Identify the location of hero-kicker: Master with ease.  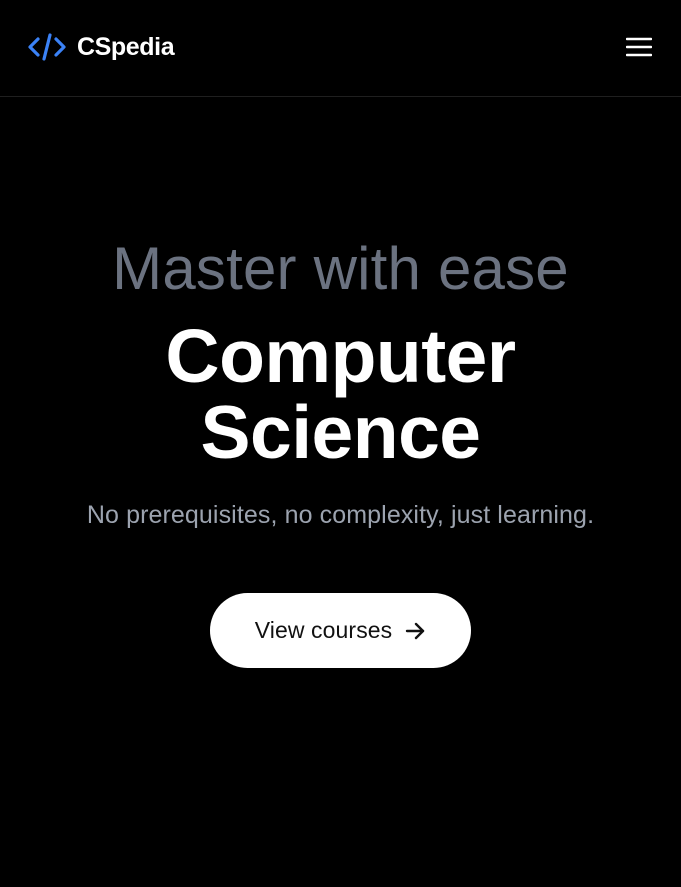
(340, 268).